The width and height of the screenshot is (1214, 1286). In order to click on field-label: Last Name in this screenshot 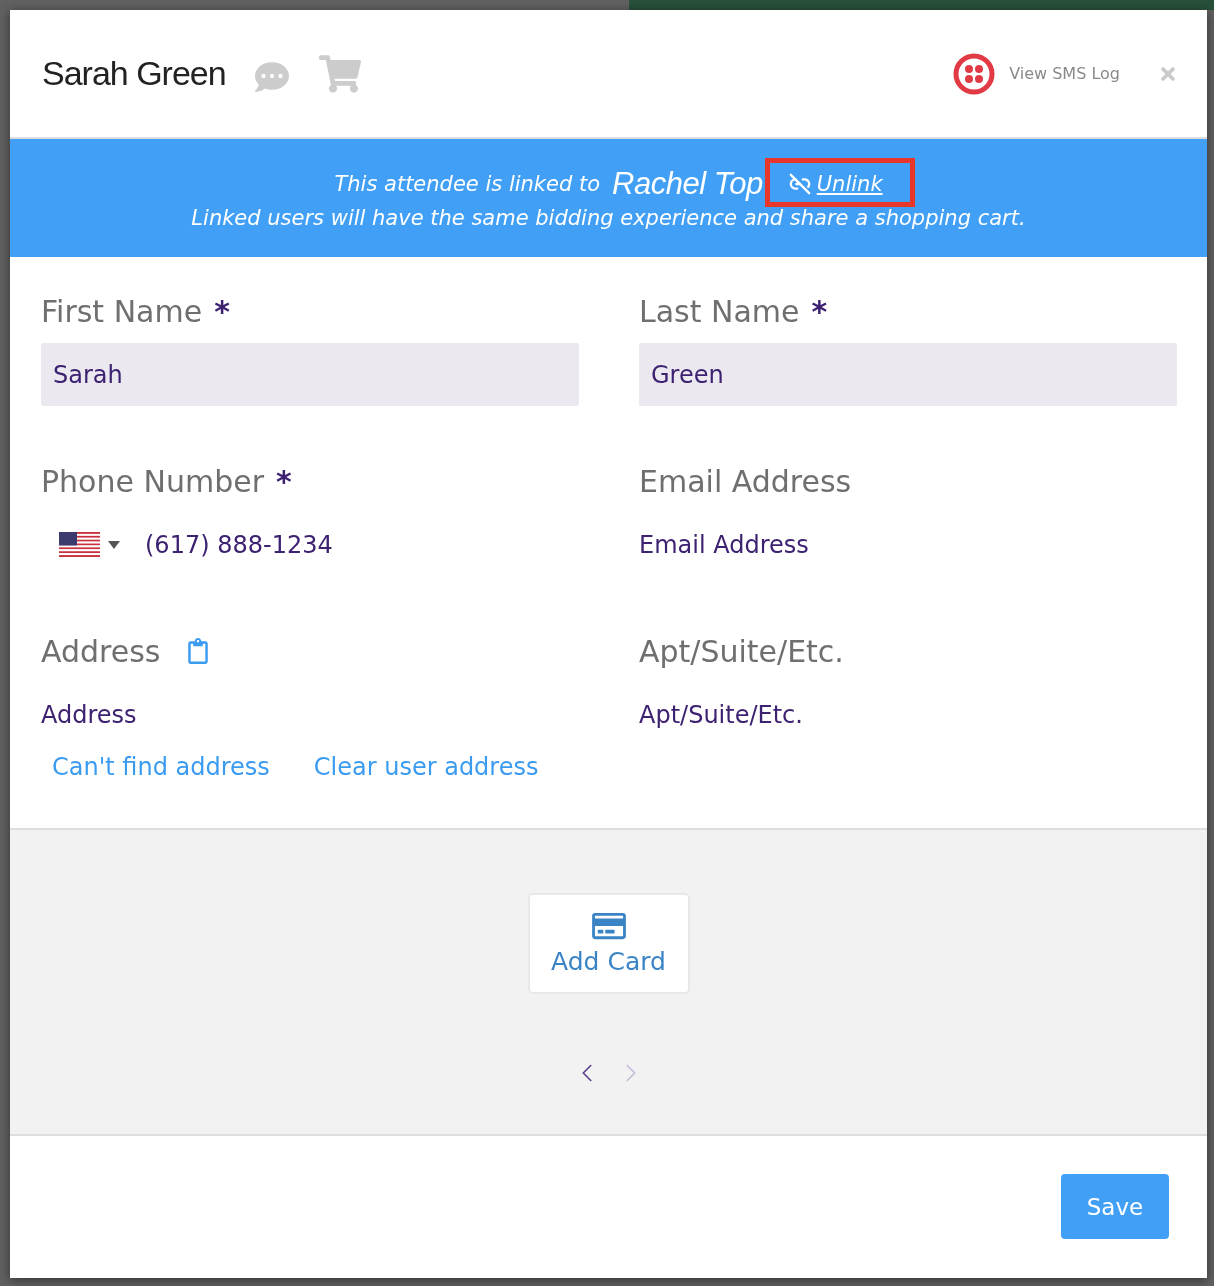, I will do `click(719, 311)`.